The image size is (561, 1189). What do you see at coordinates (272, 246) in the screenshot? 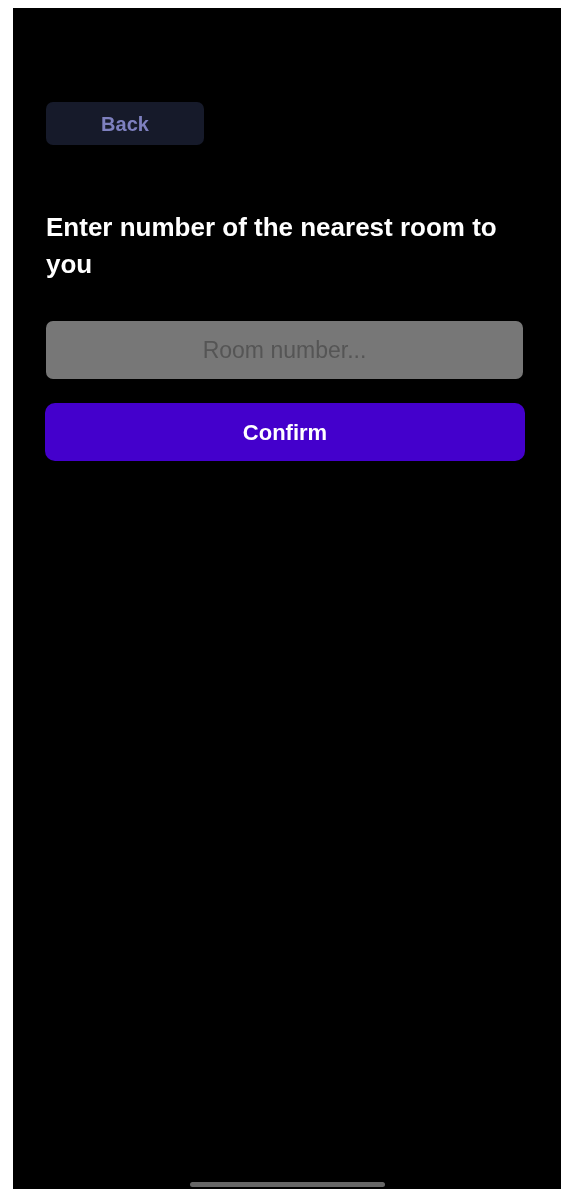
I see `heading: Enter number of the nearest room to you` at bounding box center [272, 246].